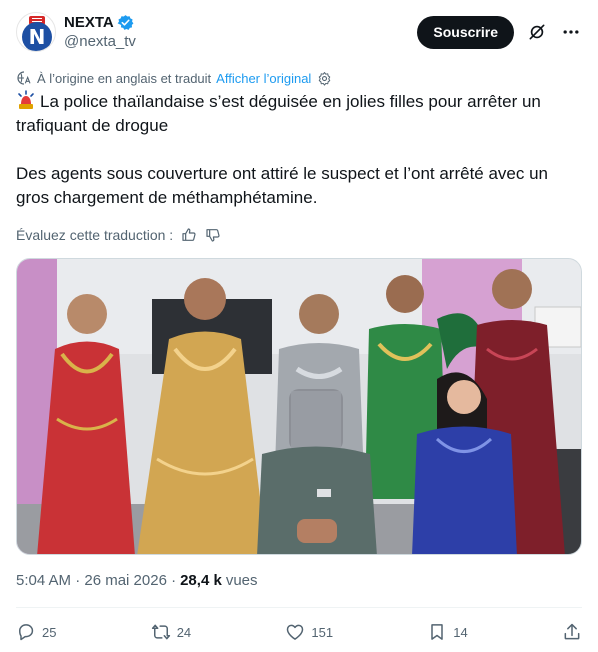 The height and width of the screenshot is (652, 598). I want to click on repost-count: 24, so click(184, 632).